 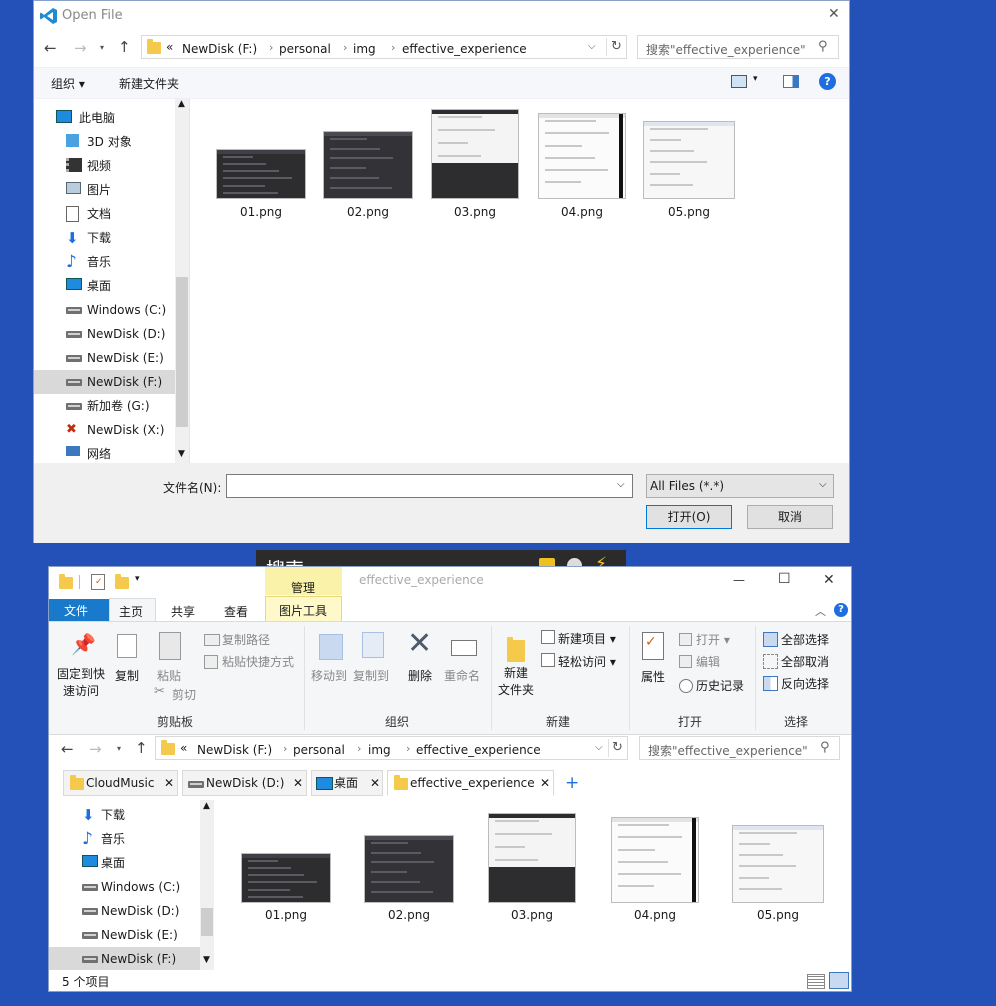 I want to click on easy-access-icon, so click(x=548, y=660).